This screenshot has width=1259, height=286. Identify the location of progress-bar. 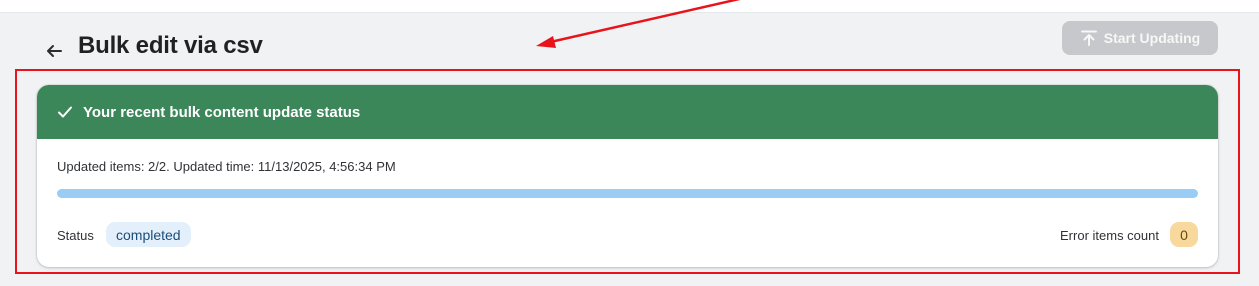
(627, 193).